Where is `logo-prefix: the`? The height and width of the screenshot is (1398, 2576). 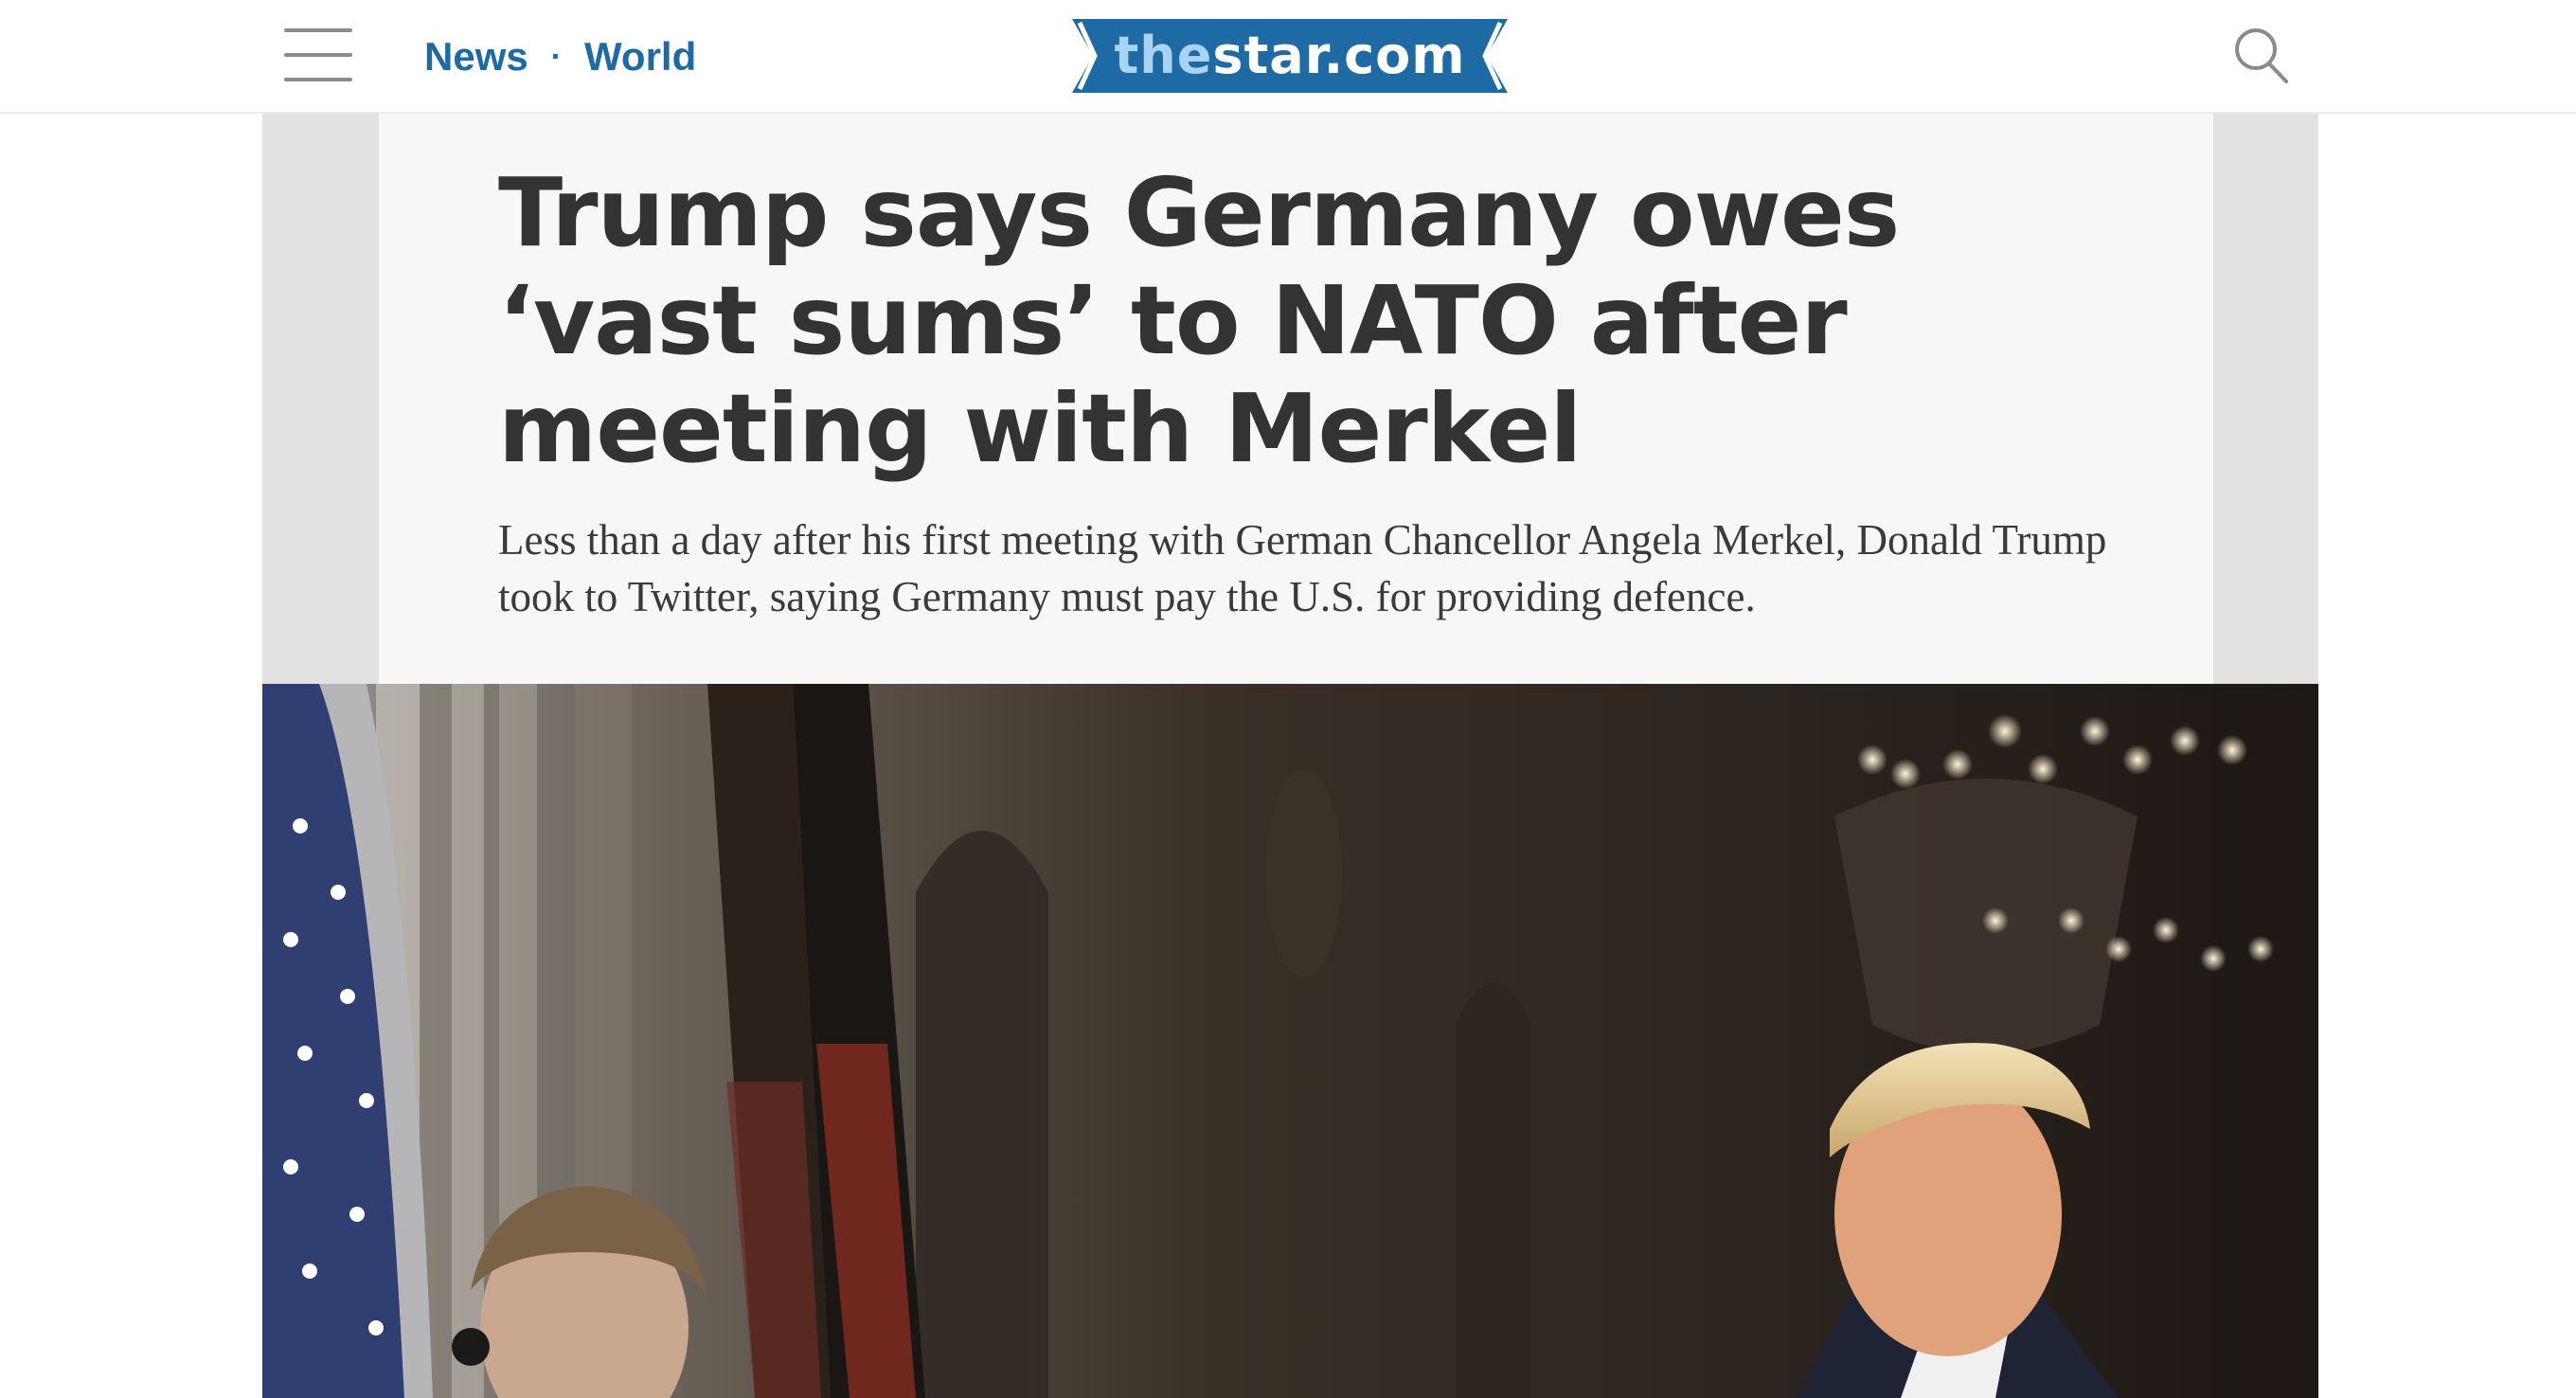 logo-prefix: the is located at coordinates (1163, 55).